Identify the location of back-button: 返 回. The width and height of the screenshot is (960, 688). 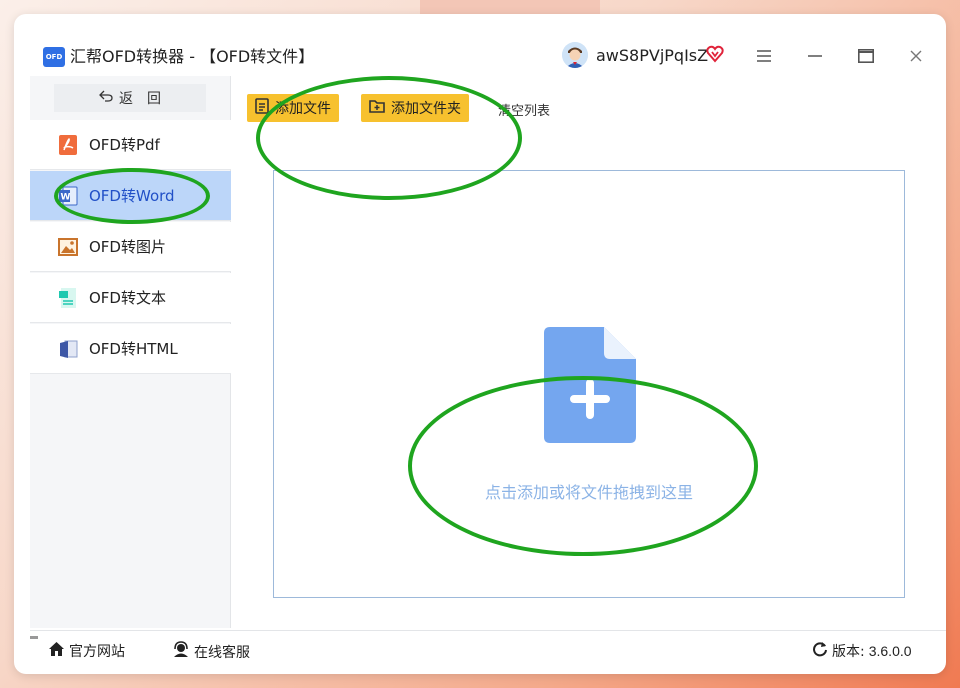
(130, 98).